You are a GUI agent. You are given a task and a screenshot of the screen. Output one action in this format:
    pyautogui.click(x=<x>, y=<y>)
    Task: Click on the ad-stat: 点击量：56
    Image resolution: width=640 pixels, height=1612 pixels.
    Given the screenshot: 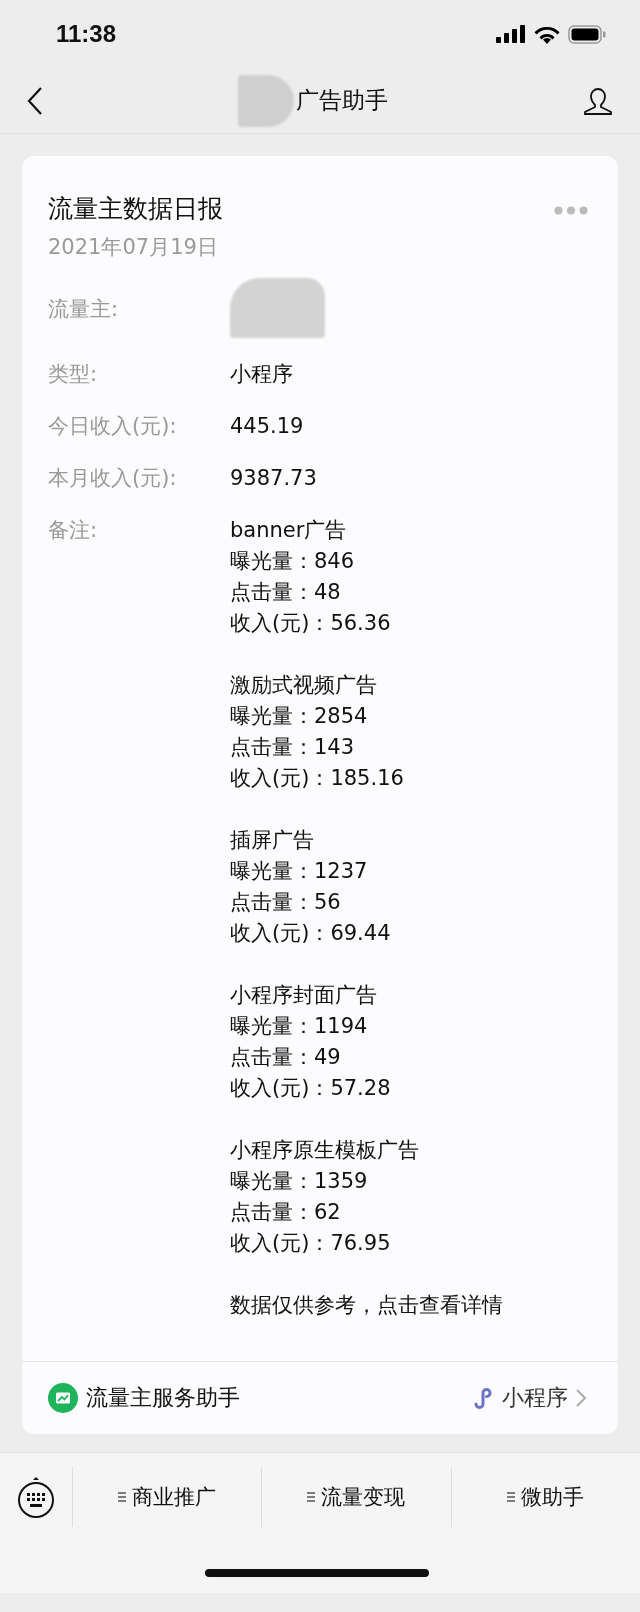 What is the action you would take?
    pyautogui.click(x=286, y=902)
    